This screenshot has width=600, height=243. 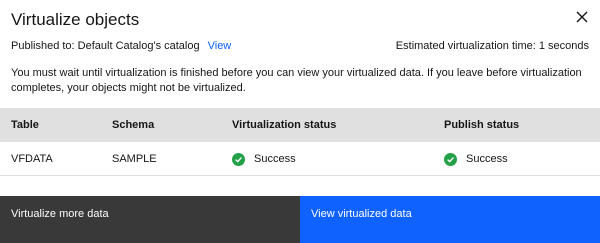 I want to click on close-button, so click(x=582, y=17).